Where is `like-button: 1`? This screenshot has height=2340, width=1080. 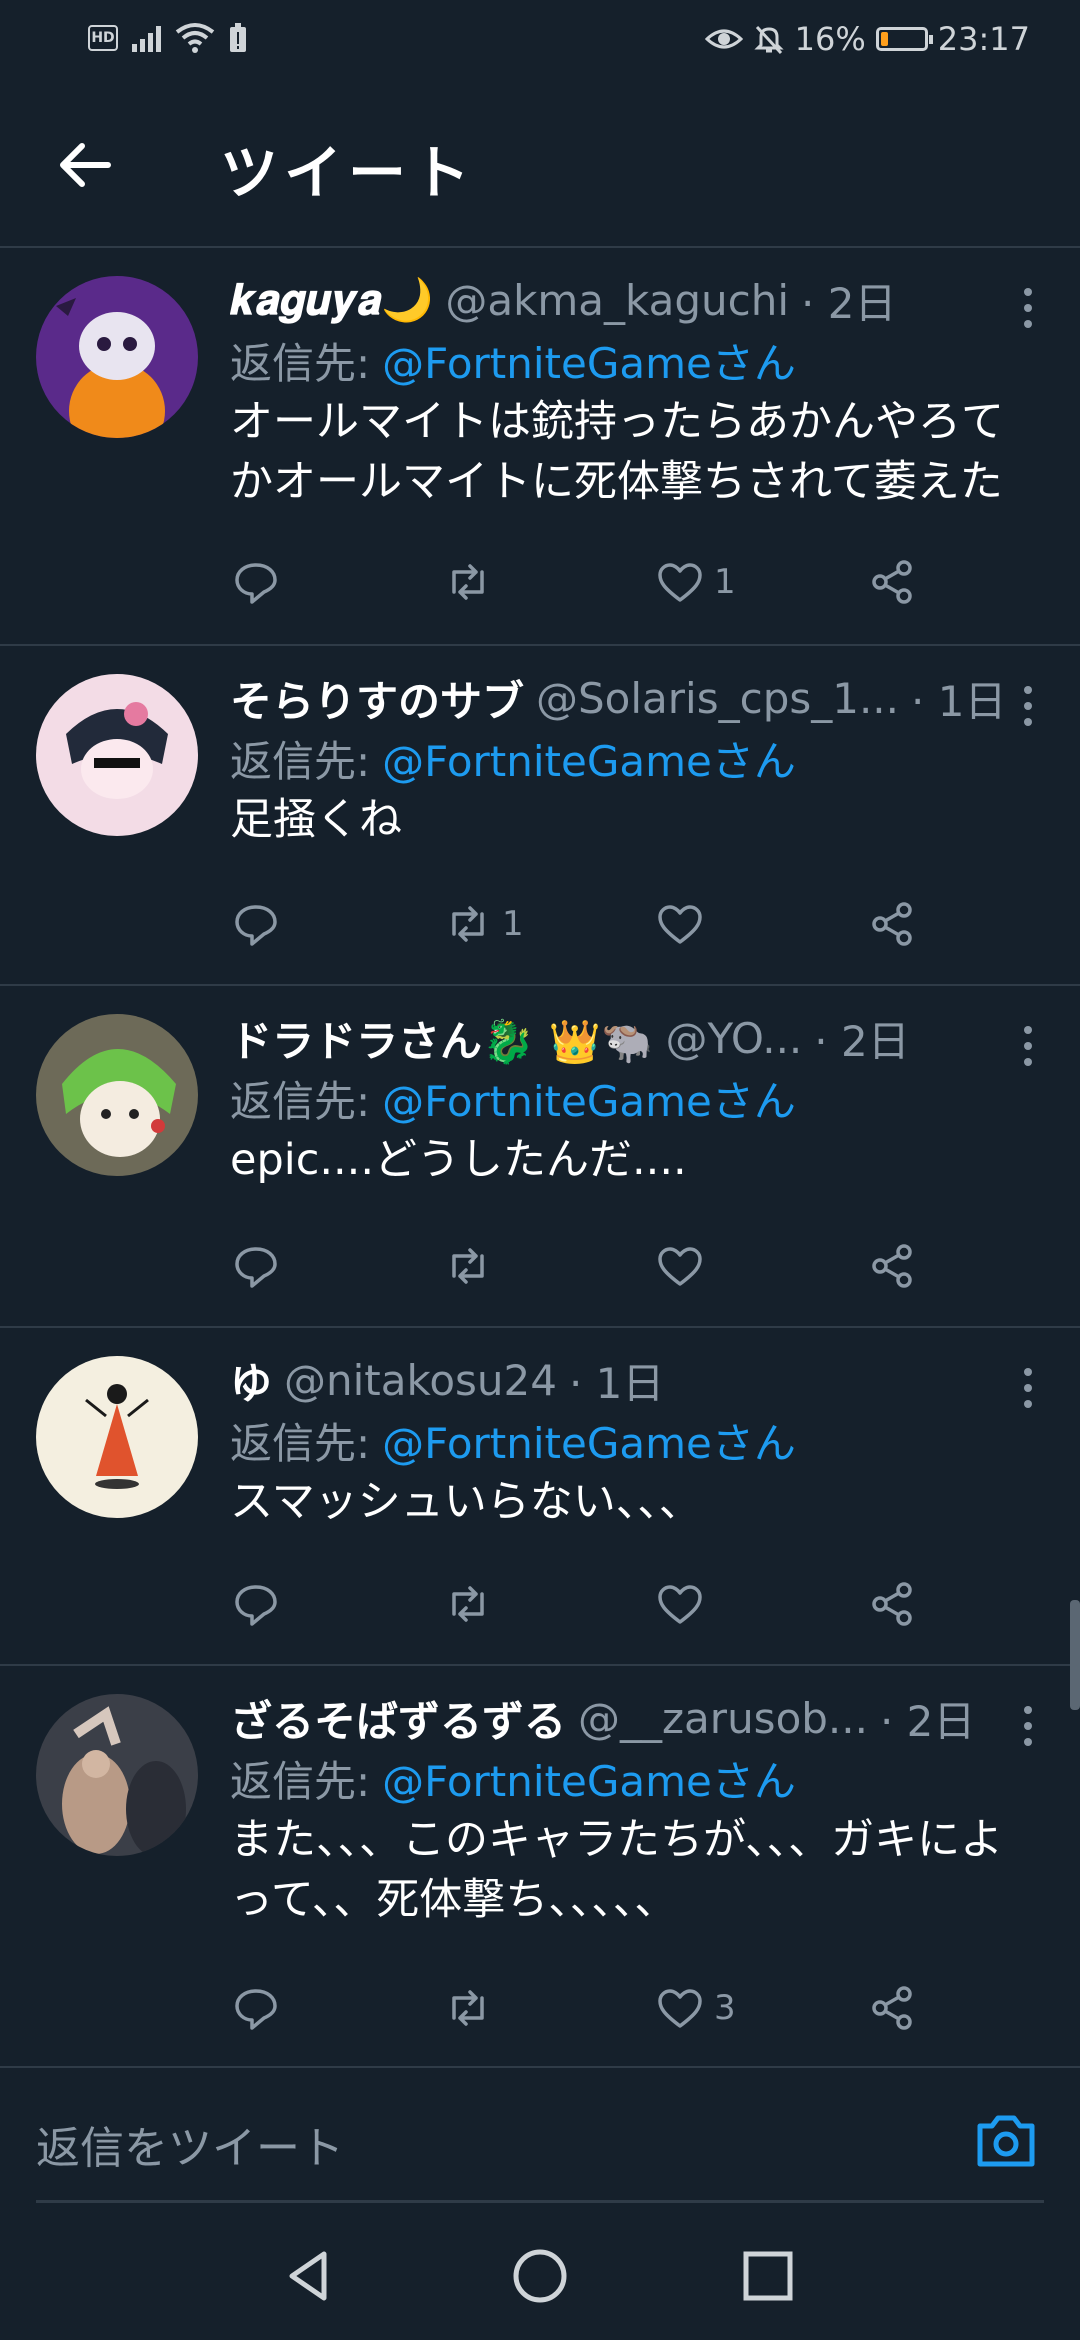 like-button: 1 is located at coordinates (760, 582).